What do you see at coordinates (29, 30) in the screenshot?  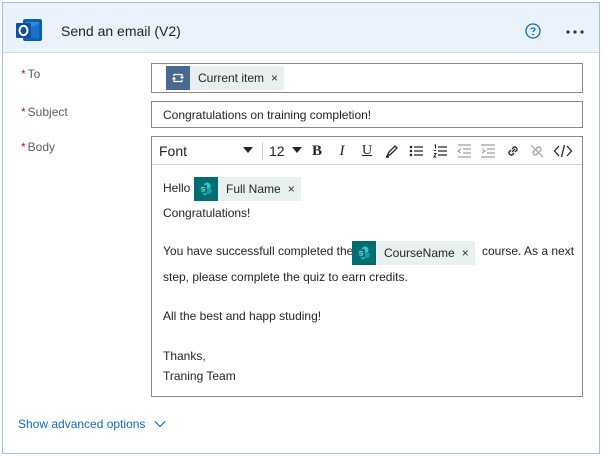 I see `outlook-icon` at bounding box center [29, 30].